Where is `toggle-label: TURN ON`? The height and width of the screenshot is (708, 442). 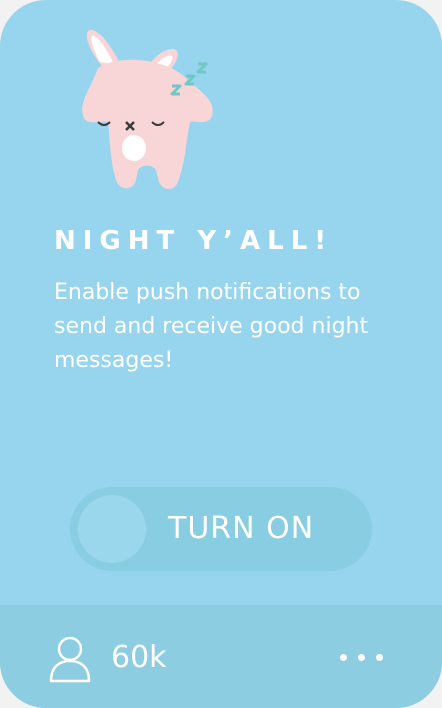
toggle-label: TURN ON is located at coordinates (241, 528).